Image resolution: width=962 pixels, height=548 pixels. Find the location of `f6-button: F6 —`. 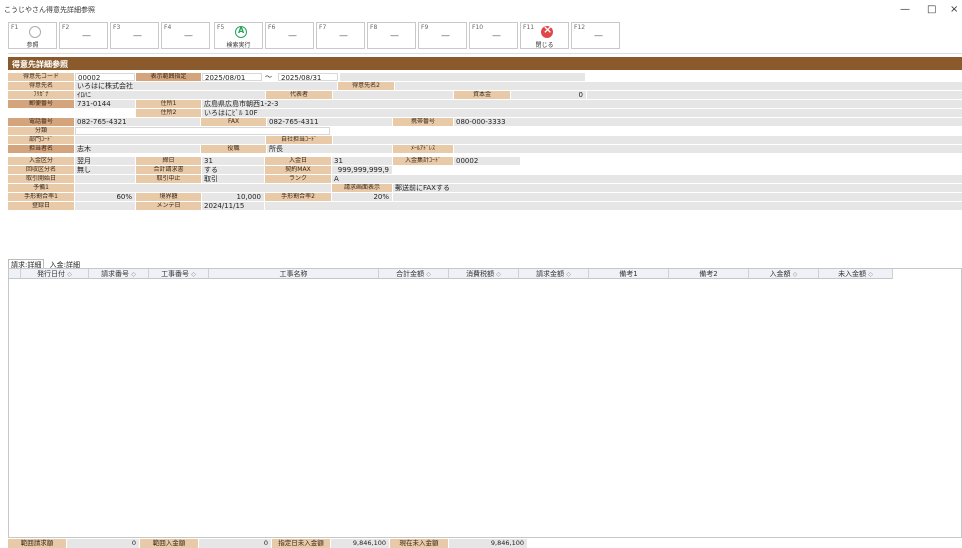

f6-button: F6 — is located at coordinates (289, 35).